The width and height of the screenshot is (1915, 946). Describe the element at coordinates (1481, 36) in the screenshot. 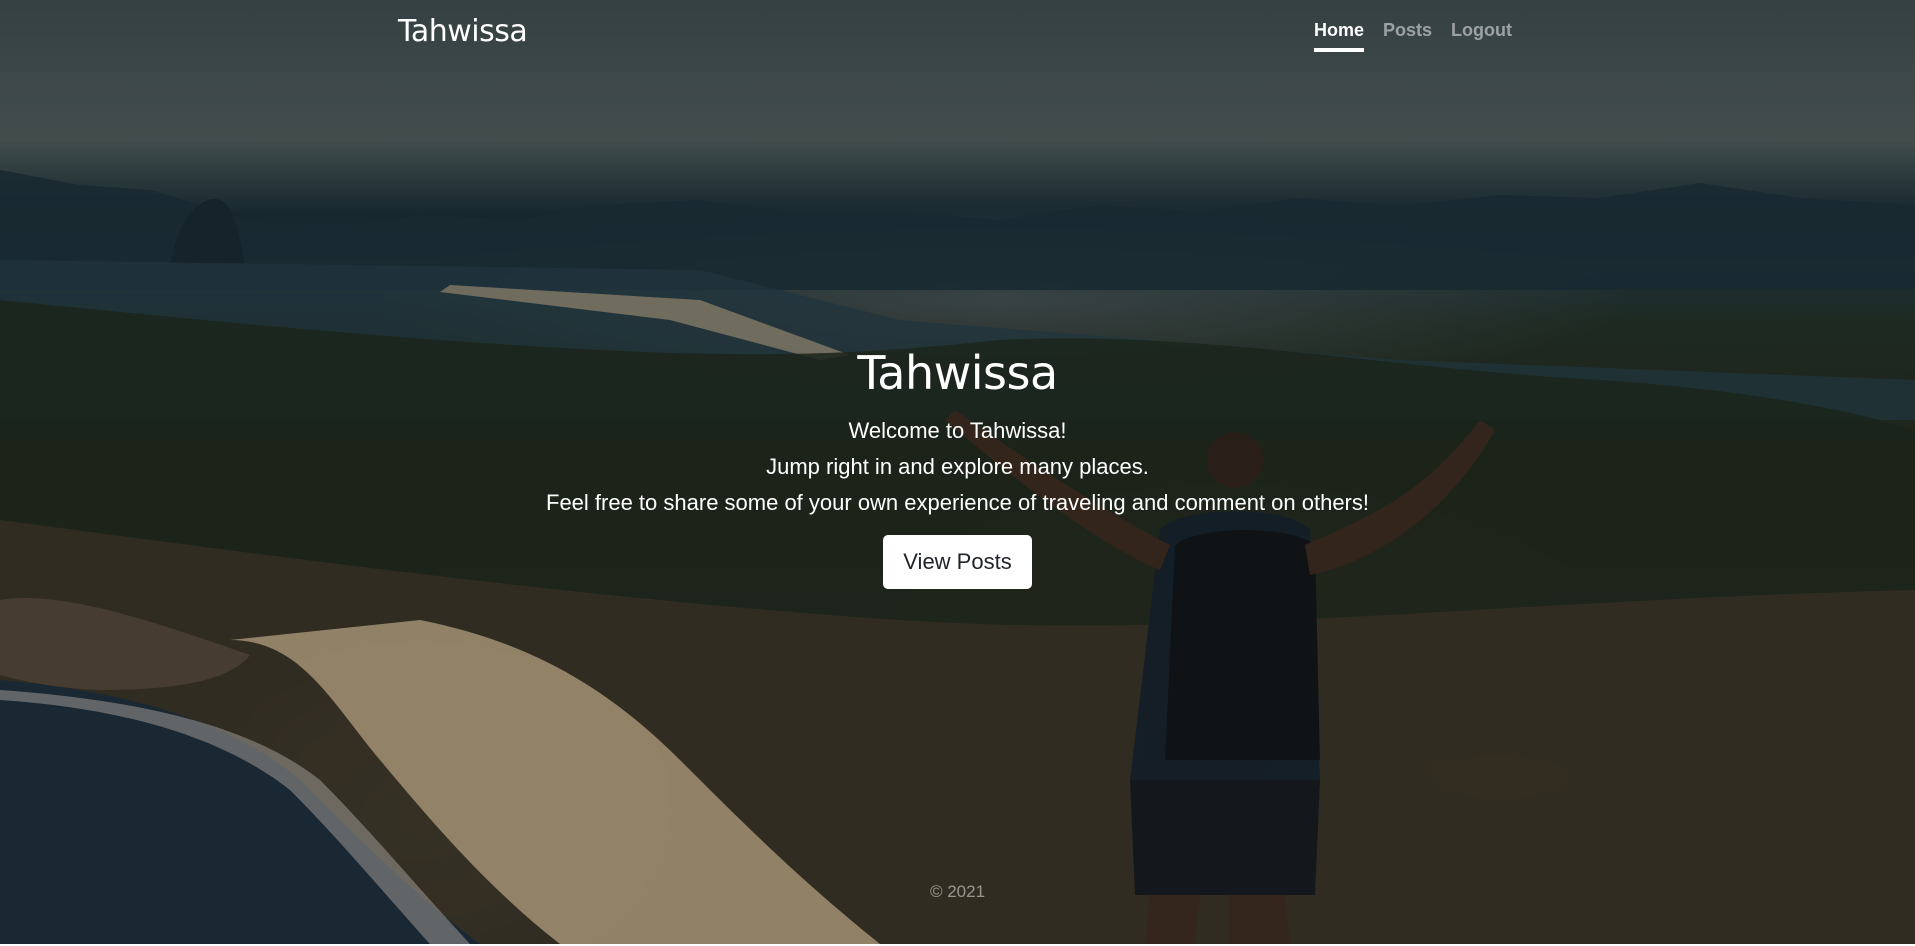

I see `nav-logout-link: Logout` at that location.